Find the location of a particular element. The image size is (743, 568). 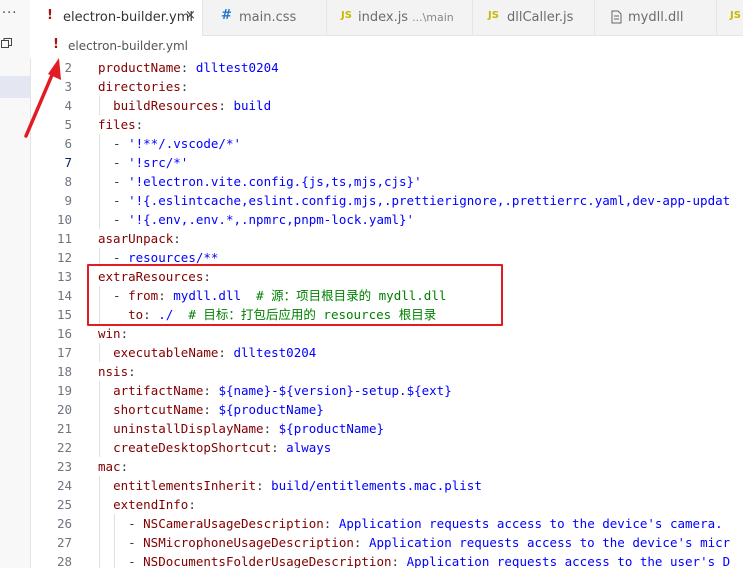

tab-index-js: JS index.js ...\main is located at coordinates (400, 17).